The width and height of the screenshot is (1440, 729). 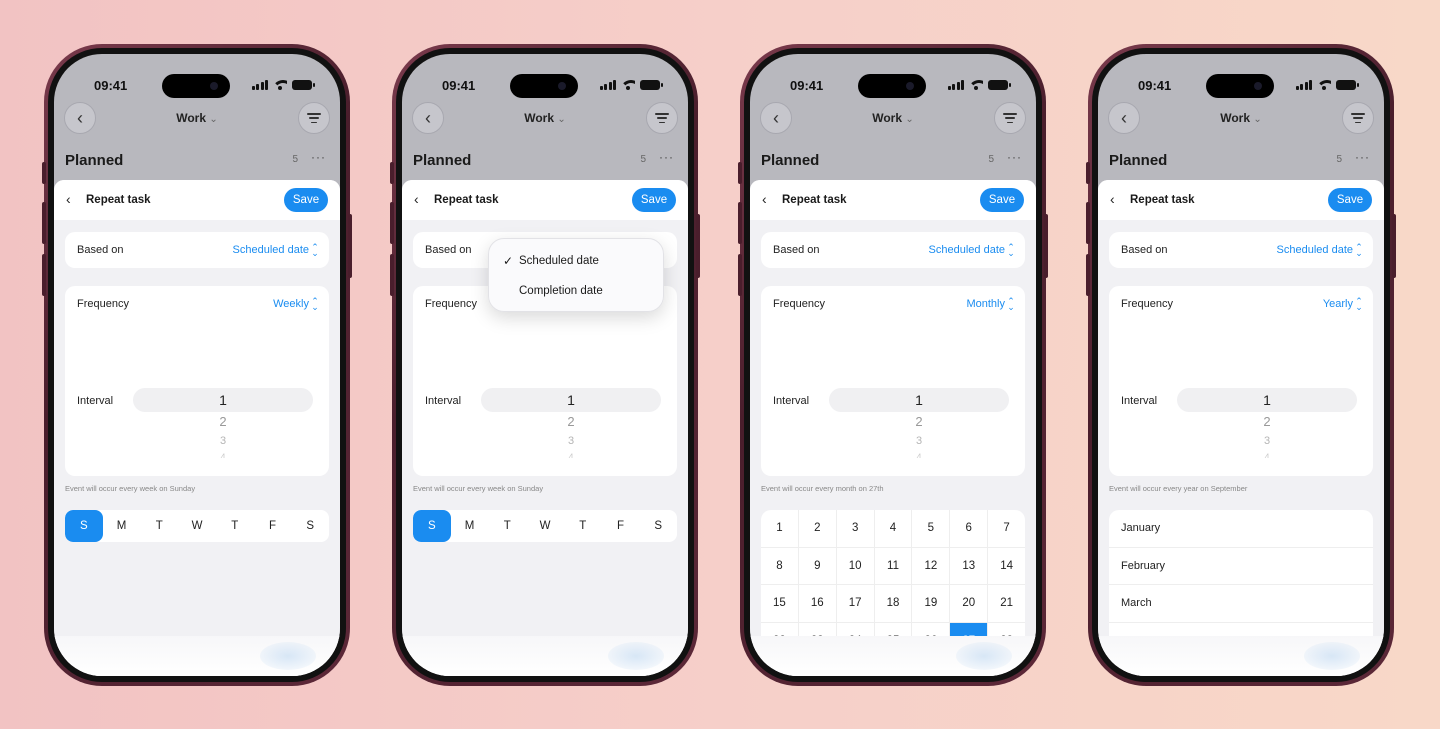 What do you see at coordinates (931, 528) in the screenshot?
I see `day-of-month-cell: 5` at bounding box center [931, 528].